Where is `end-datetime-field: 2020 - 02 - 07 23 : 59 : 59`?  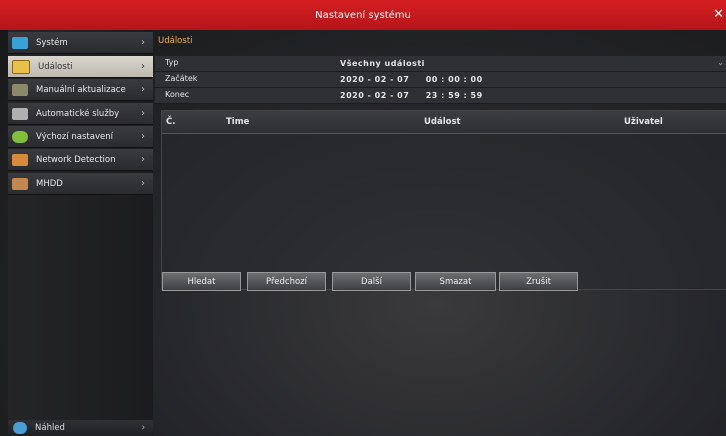
end-datetime-field: 2020 - 02 - 07 23 : 59 : 59 is located at coordinates (411, 95).